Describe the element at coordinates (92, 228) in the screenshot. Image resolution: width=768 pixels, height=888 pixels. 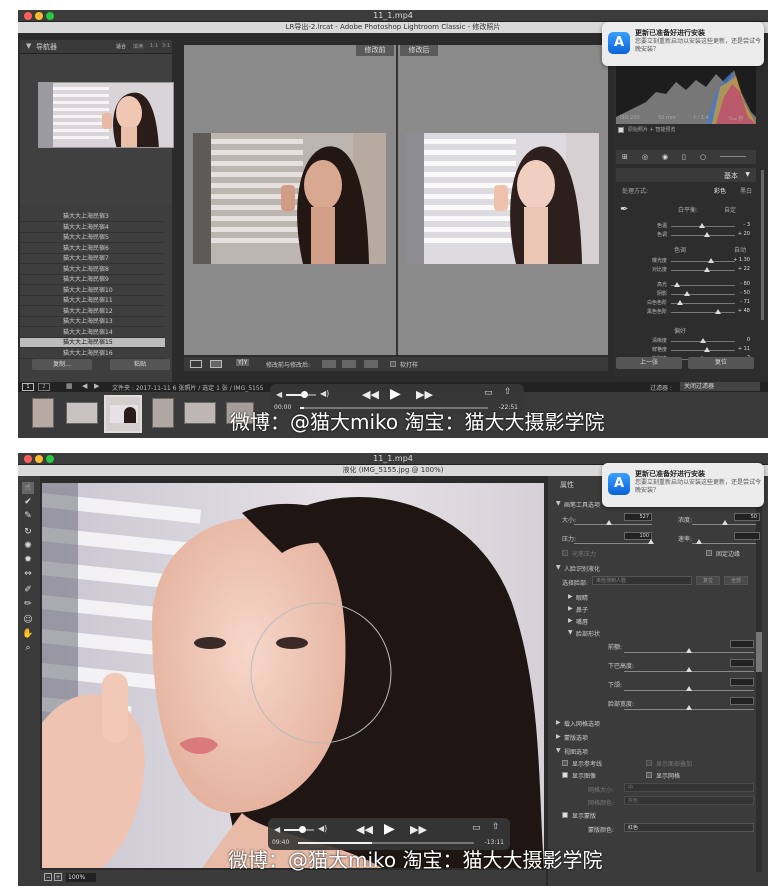
I see `file-list-item: 猫大大上海民宿4` at that location.